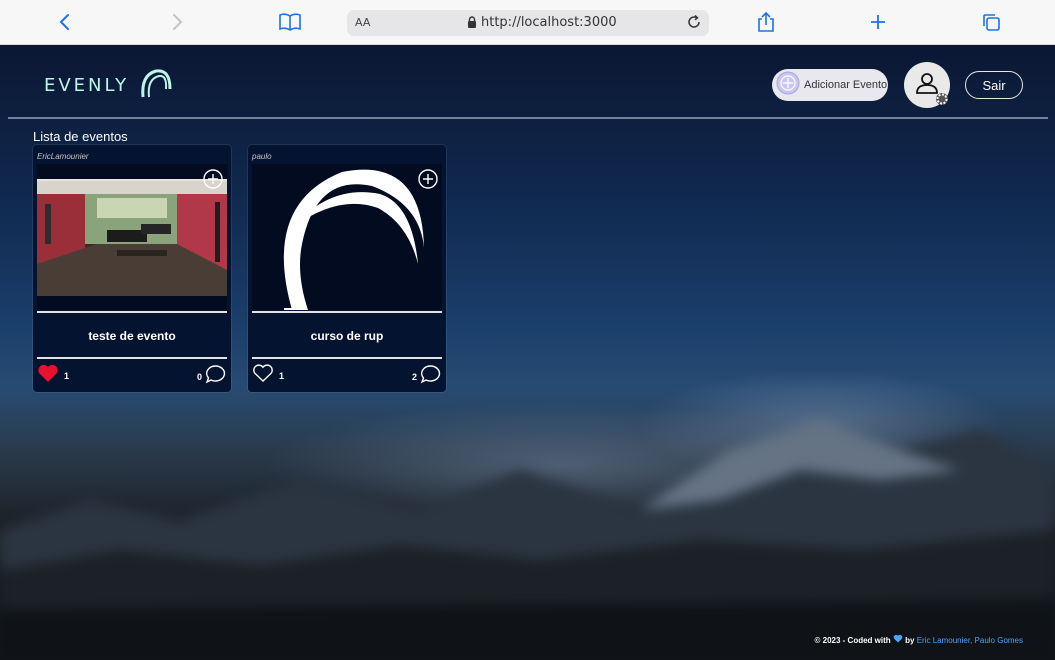 The width and height of the screenshot is (1055, 660). Describe the element at coordinates (549, 22) in the screenshot. I see `url-text: http://localhost:3000` at that location.